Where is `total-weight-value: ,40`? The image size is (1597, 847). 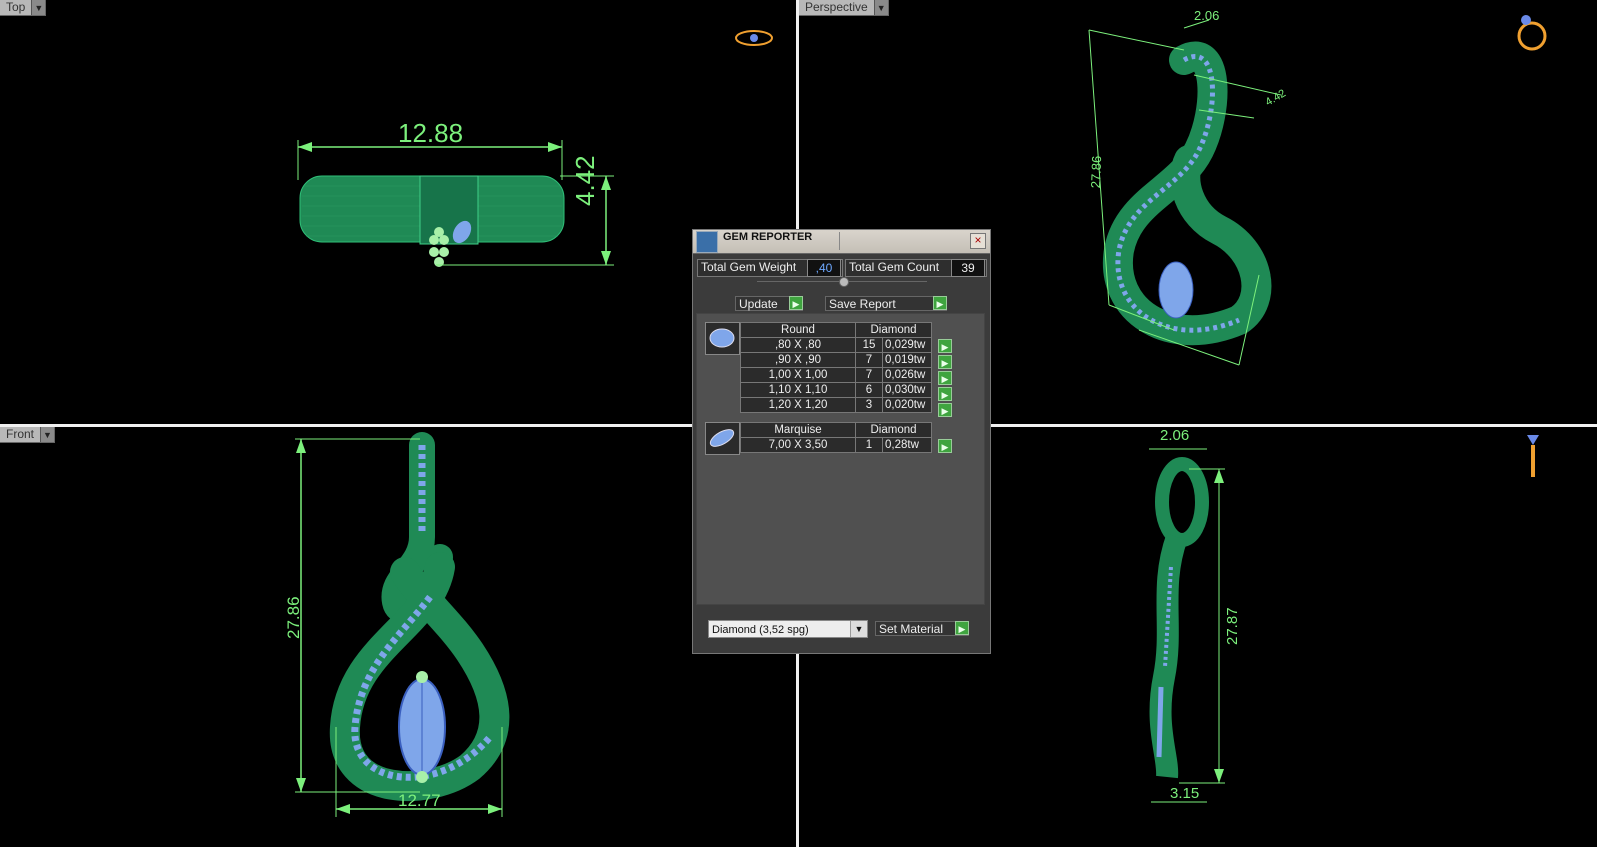
total-weight-value: ,40 is located at coordinates (824, 268).